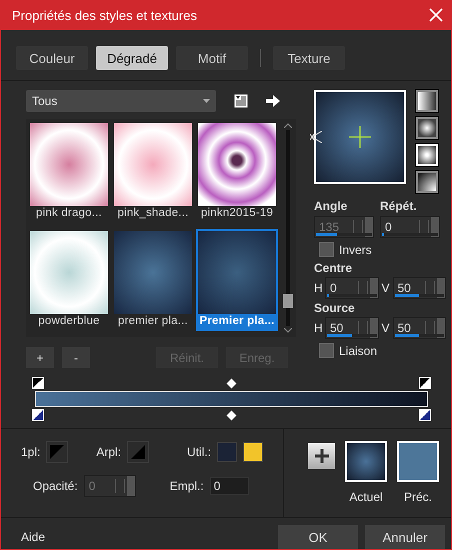 The height and width of the screenshot is (550, 452). What do you see at coordinates (309, 58) in the screenshot?
I see `tab: Texture` at bounding box center [309, 58].